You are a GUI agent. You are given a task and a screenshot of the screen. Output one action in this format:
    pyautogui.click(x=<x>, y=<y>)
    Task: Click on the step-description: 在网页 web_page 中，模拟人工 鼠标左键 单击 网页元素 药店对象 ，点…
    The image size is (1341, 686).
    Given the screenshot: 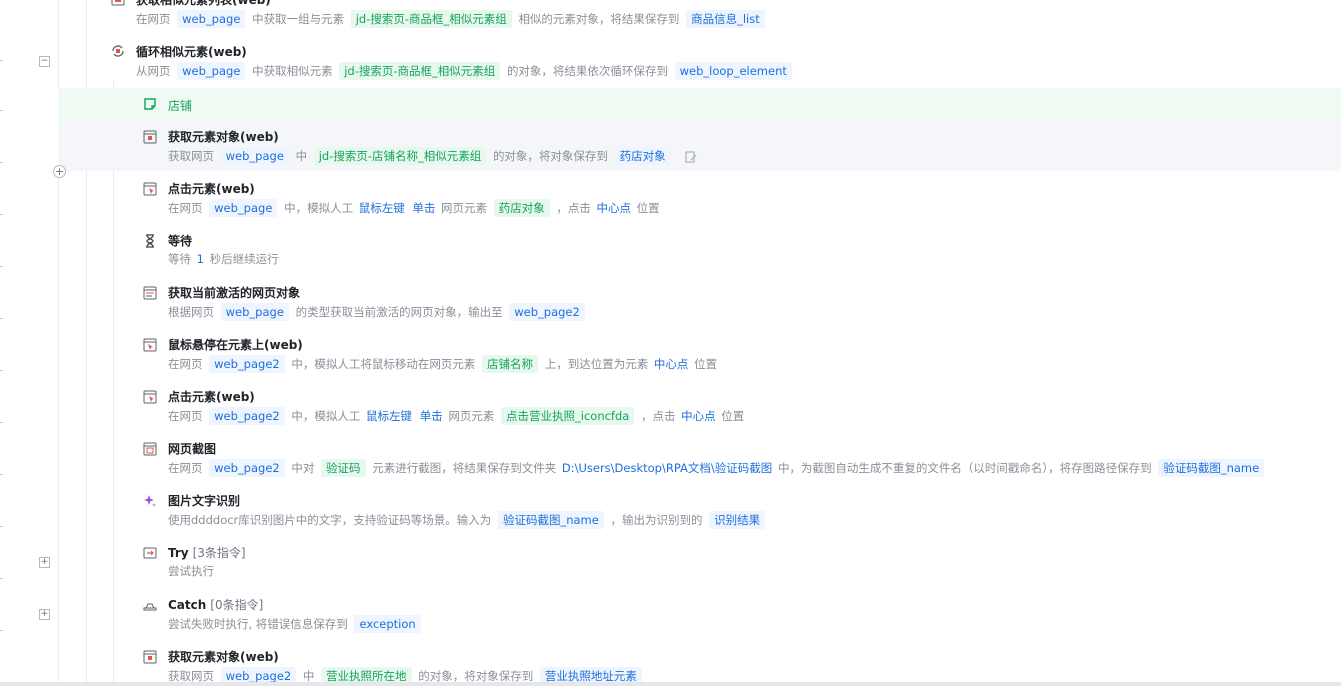 What is the action you would take?
    pyautogui.click(x=414, y=208)
    